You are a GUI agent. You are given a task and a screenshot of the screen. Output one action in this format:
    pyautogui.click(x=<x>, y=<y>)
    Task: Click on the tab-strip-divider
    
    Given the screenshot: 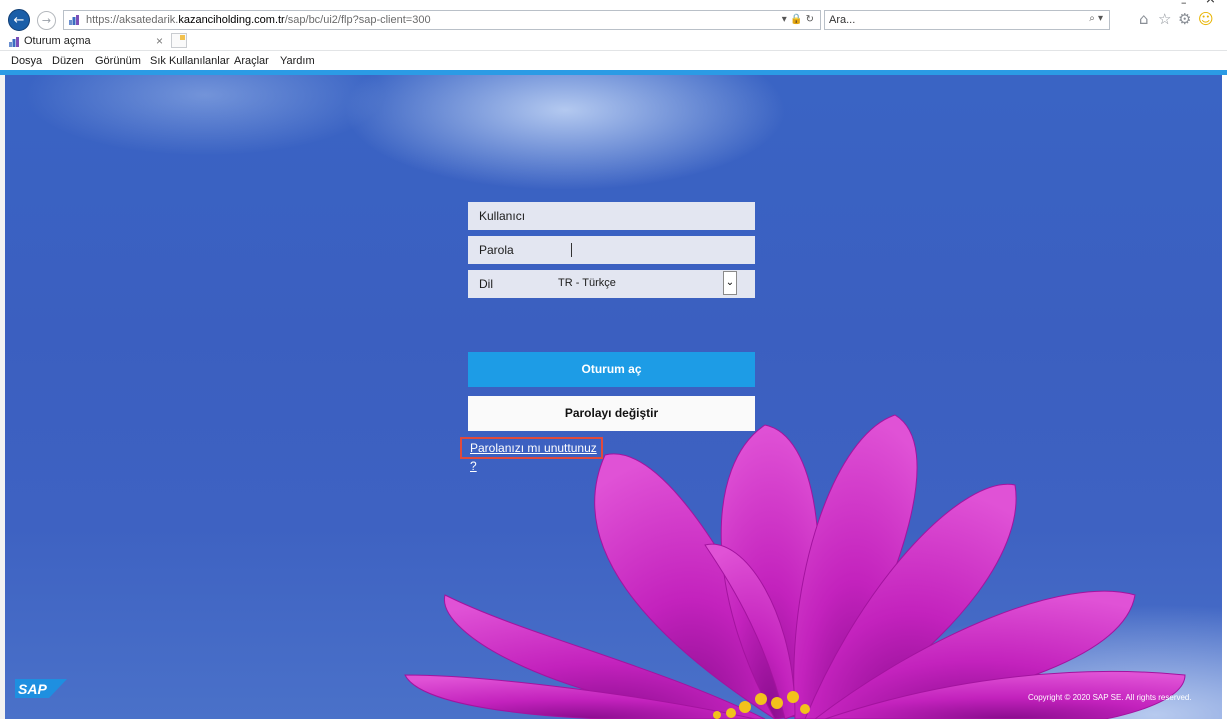 What is the action you would take?
    pyautogui.click(x=613, y=50)
    